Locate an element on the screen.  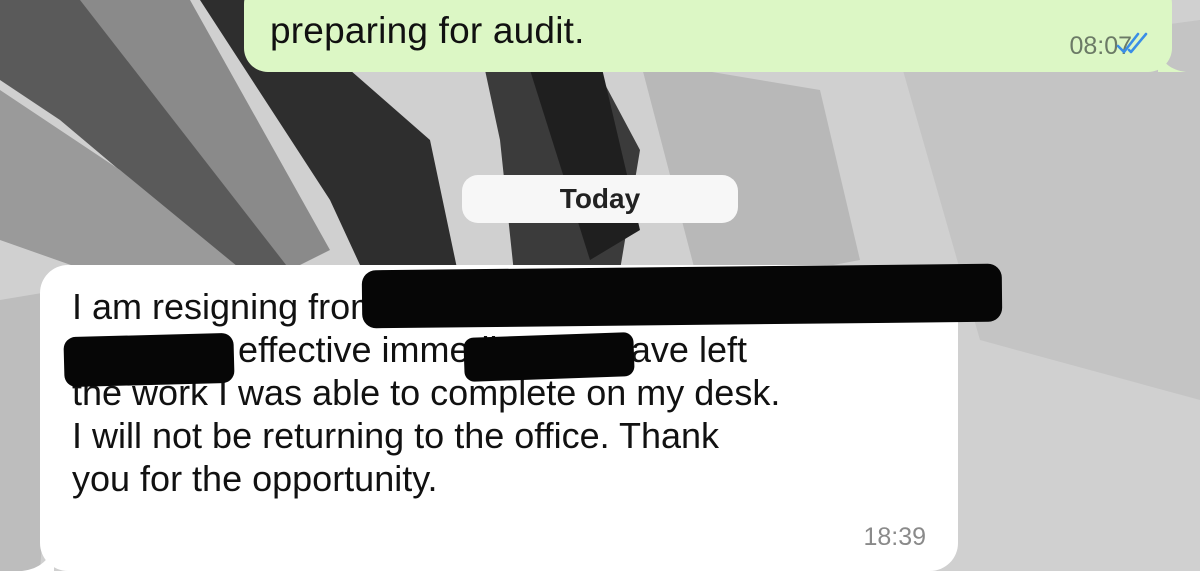
date-separator: Today is located at coordinates (600, 199).